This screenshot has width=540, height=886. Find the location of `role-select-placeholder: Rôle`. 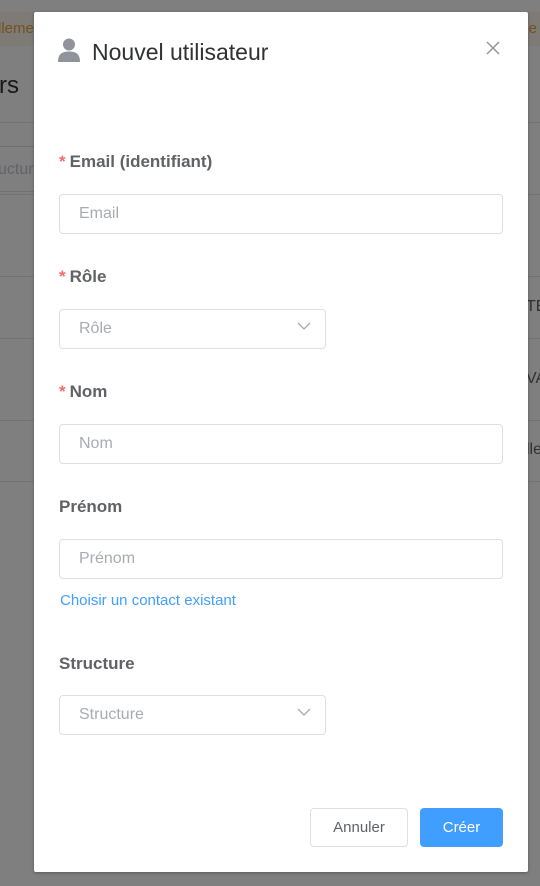

role-select-placeholder: Rôle is located at coordinates (95, 328).